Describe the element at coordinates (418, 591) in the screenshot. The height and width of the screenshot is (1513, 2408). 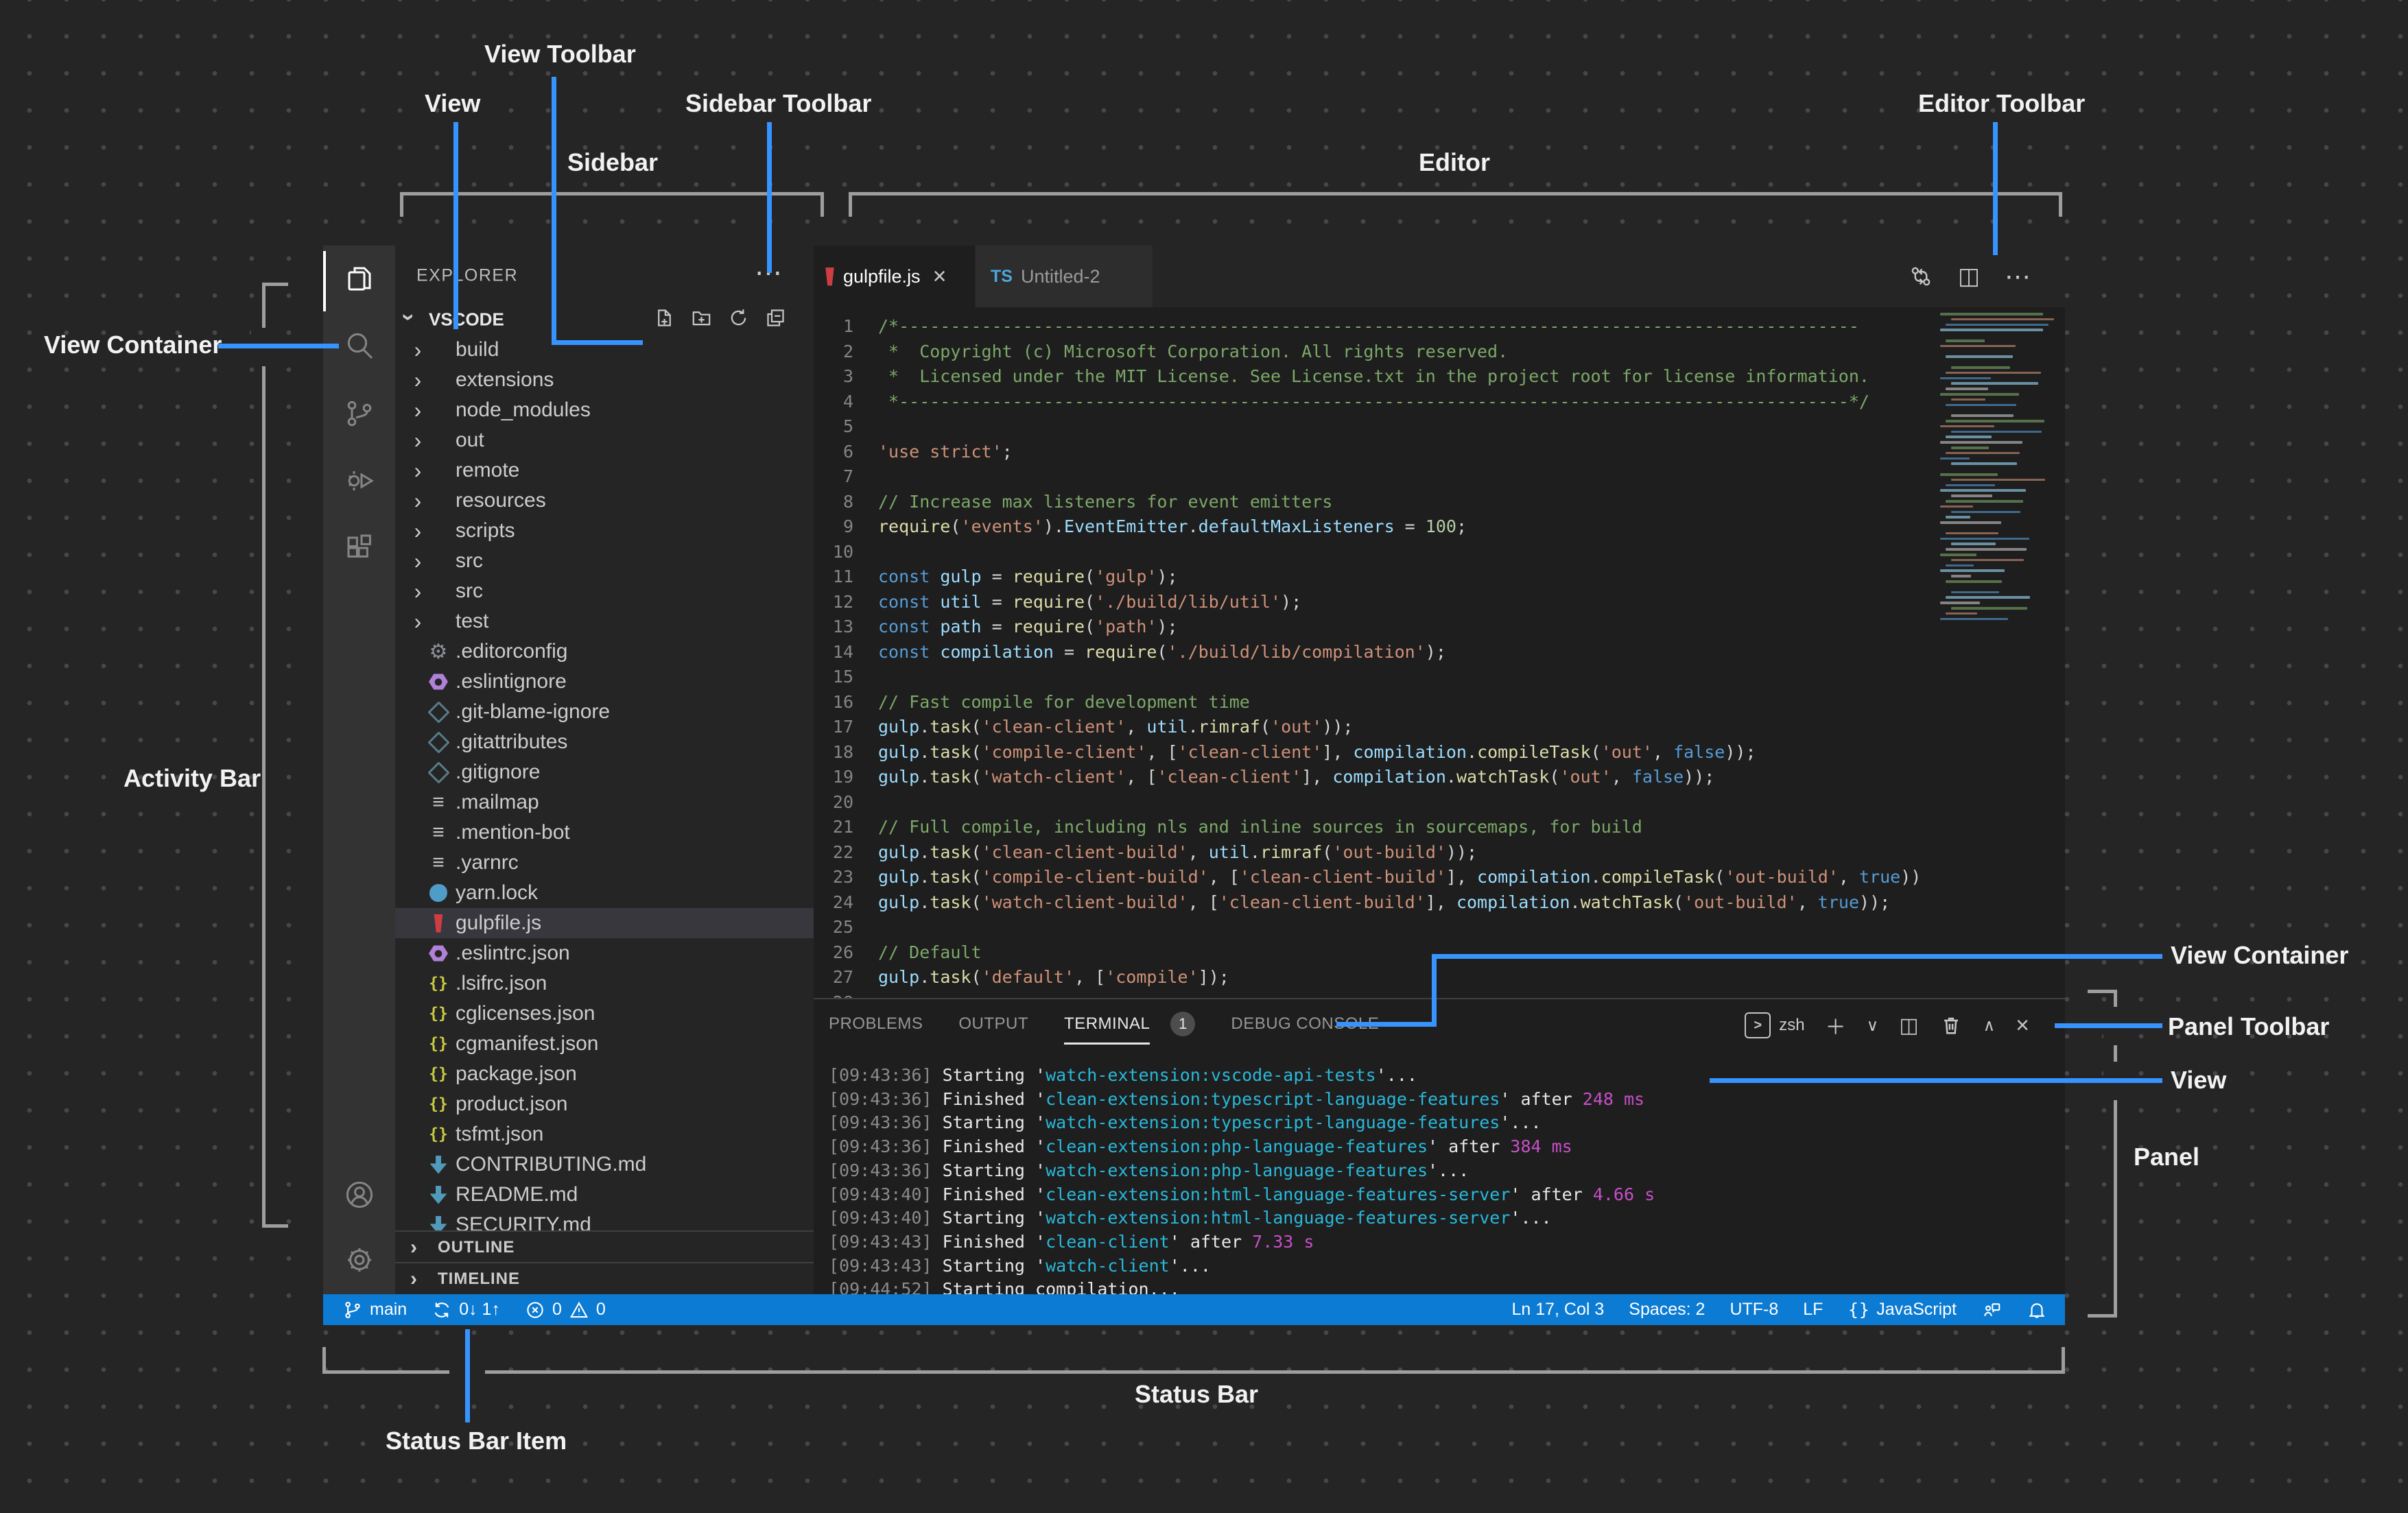
I see `chevron-right-icon: ›` at that location.